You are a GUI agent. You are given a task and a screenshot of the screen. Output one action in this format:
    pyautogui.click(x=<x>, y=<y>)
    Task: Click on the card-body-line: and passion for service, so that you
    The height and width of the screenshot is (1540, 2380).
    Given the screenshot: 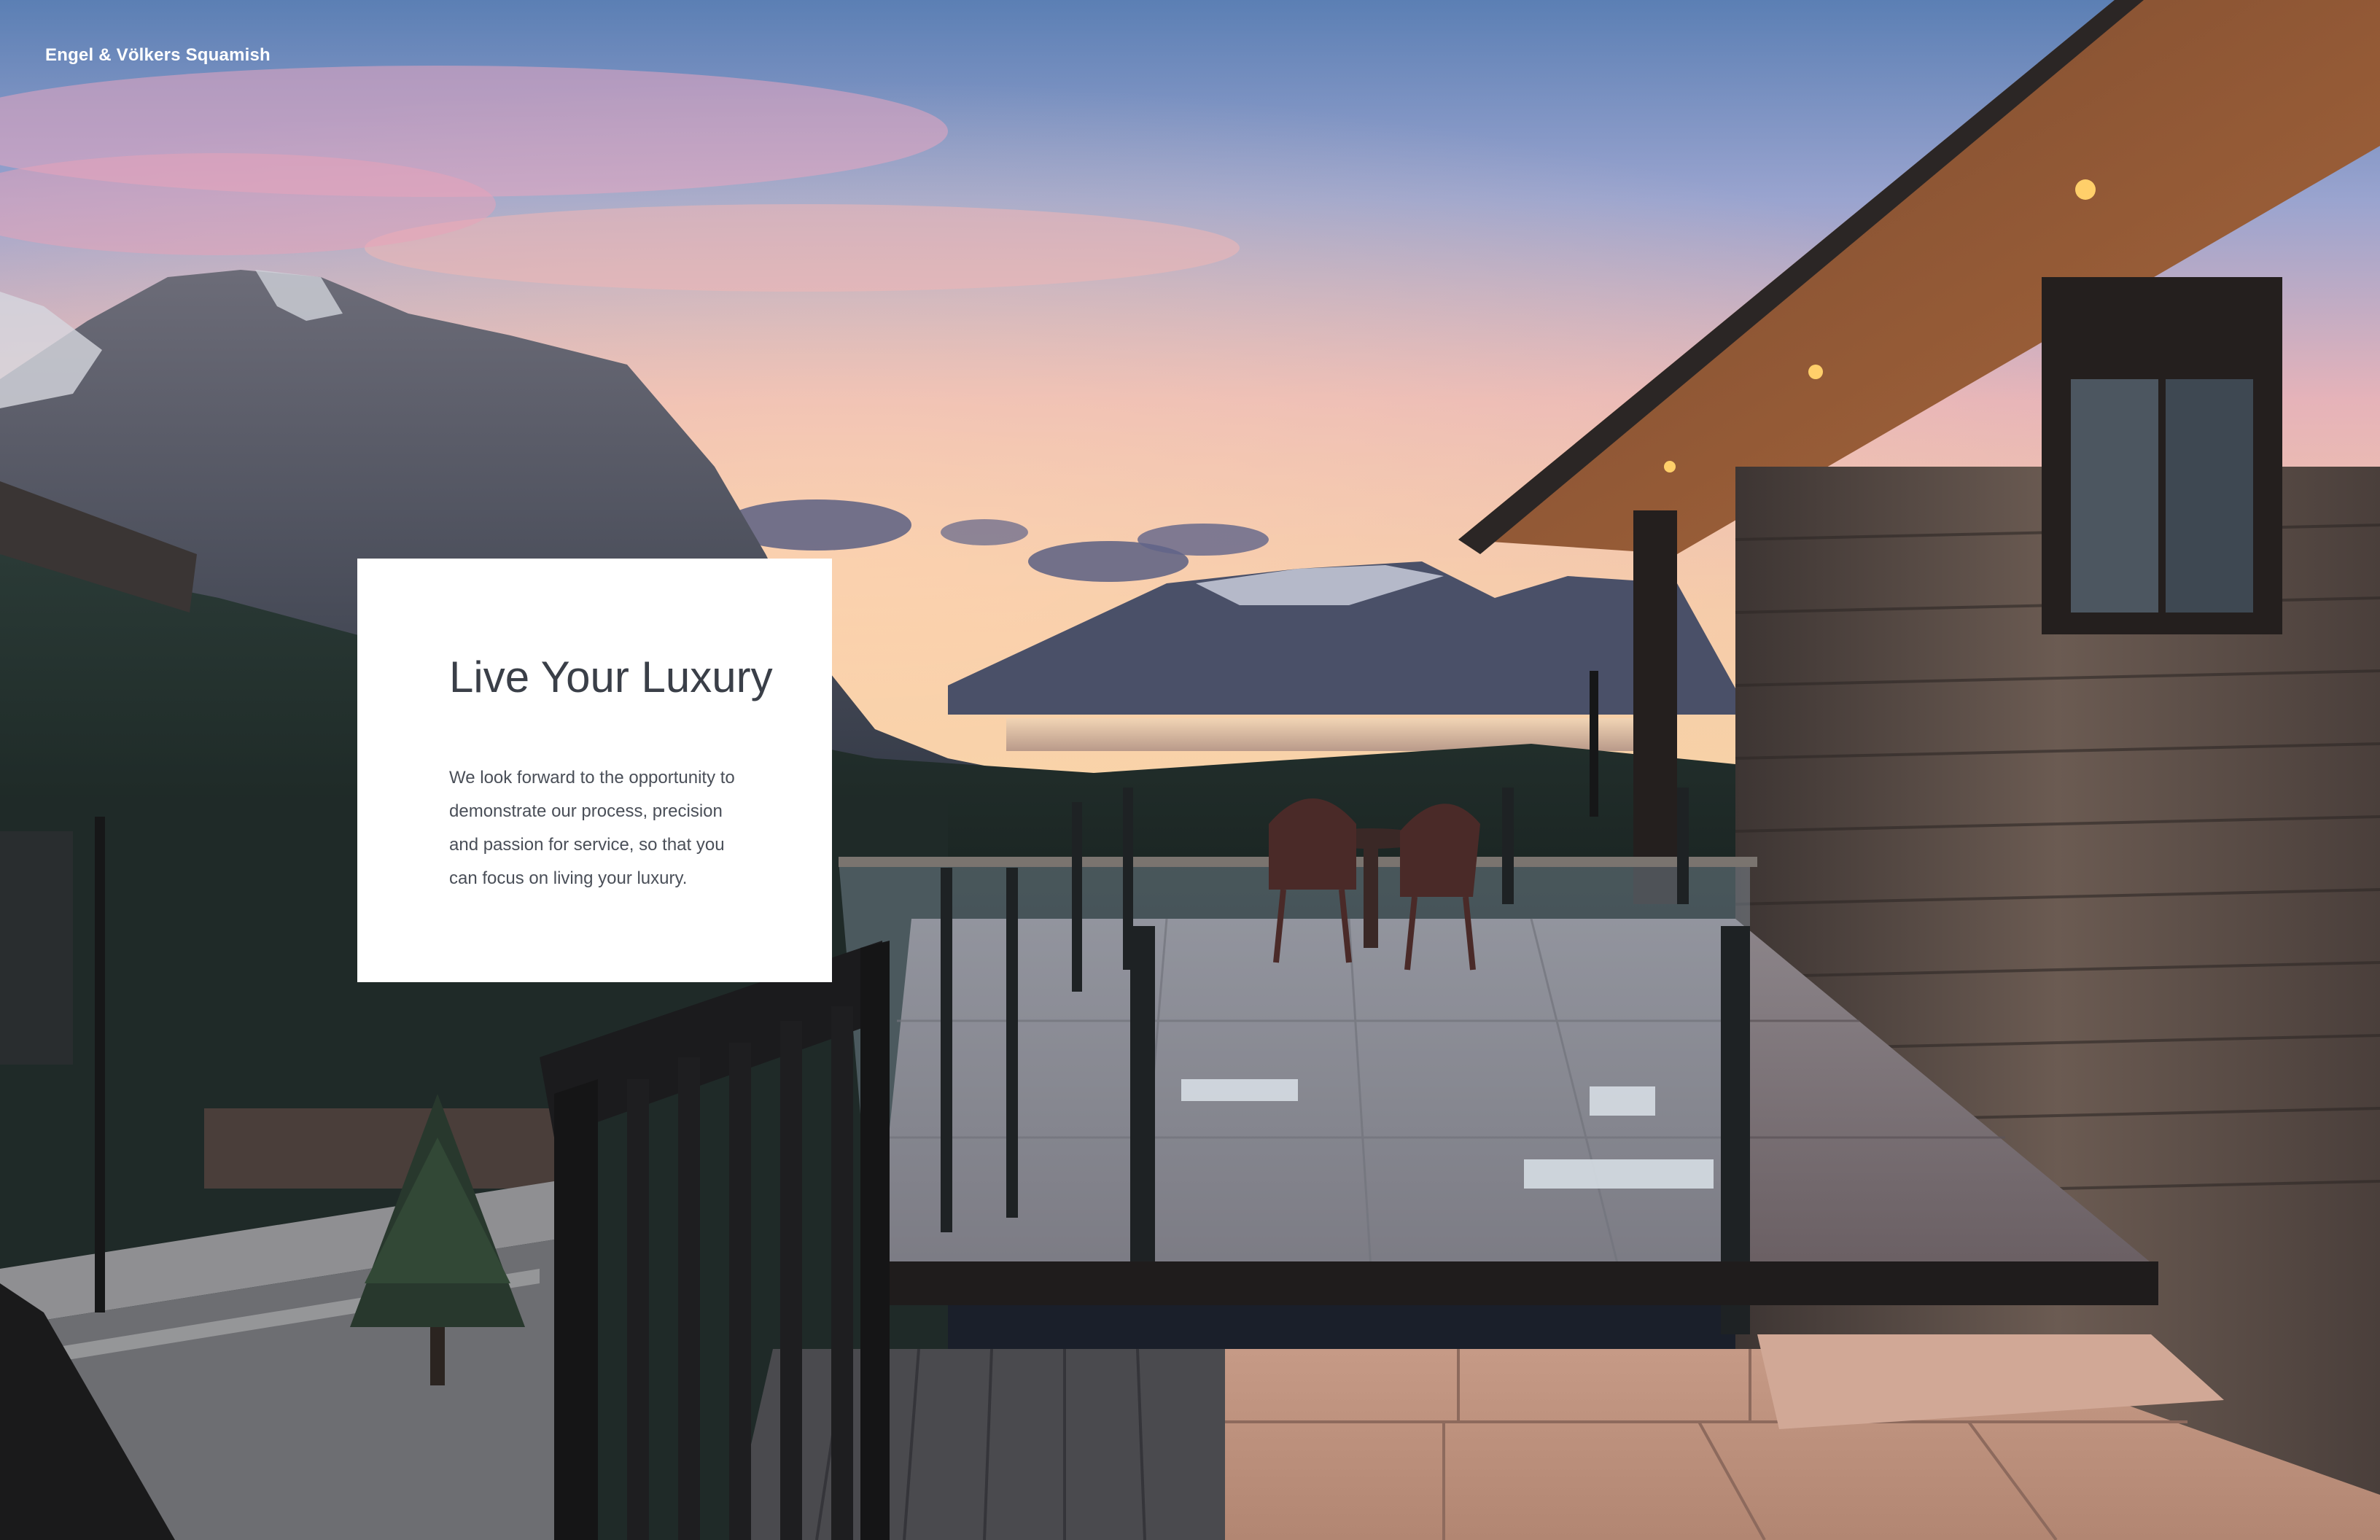 What is the action you would take?
    pyautogui.click(x=587, y=845)
    